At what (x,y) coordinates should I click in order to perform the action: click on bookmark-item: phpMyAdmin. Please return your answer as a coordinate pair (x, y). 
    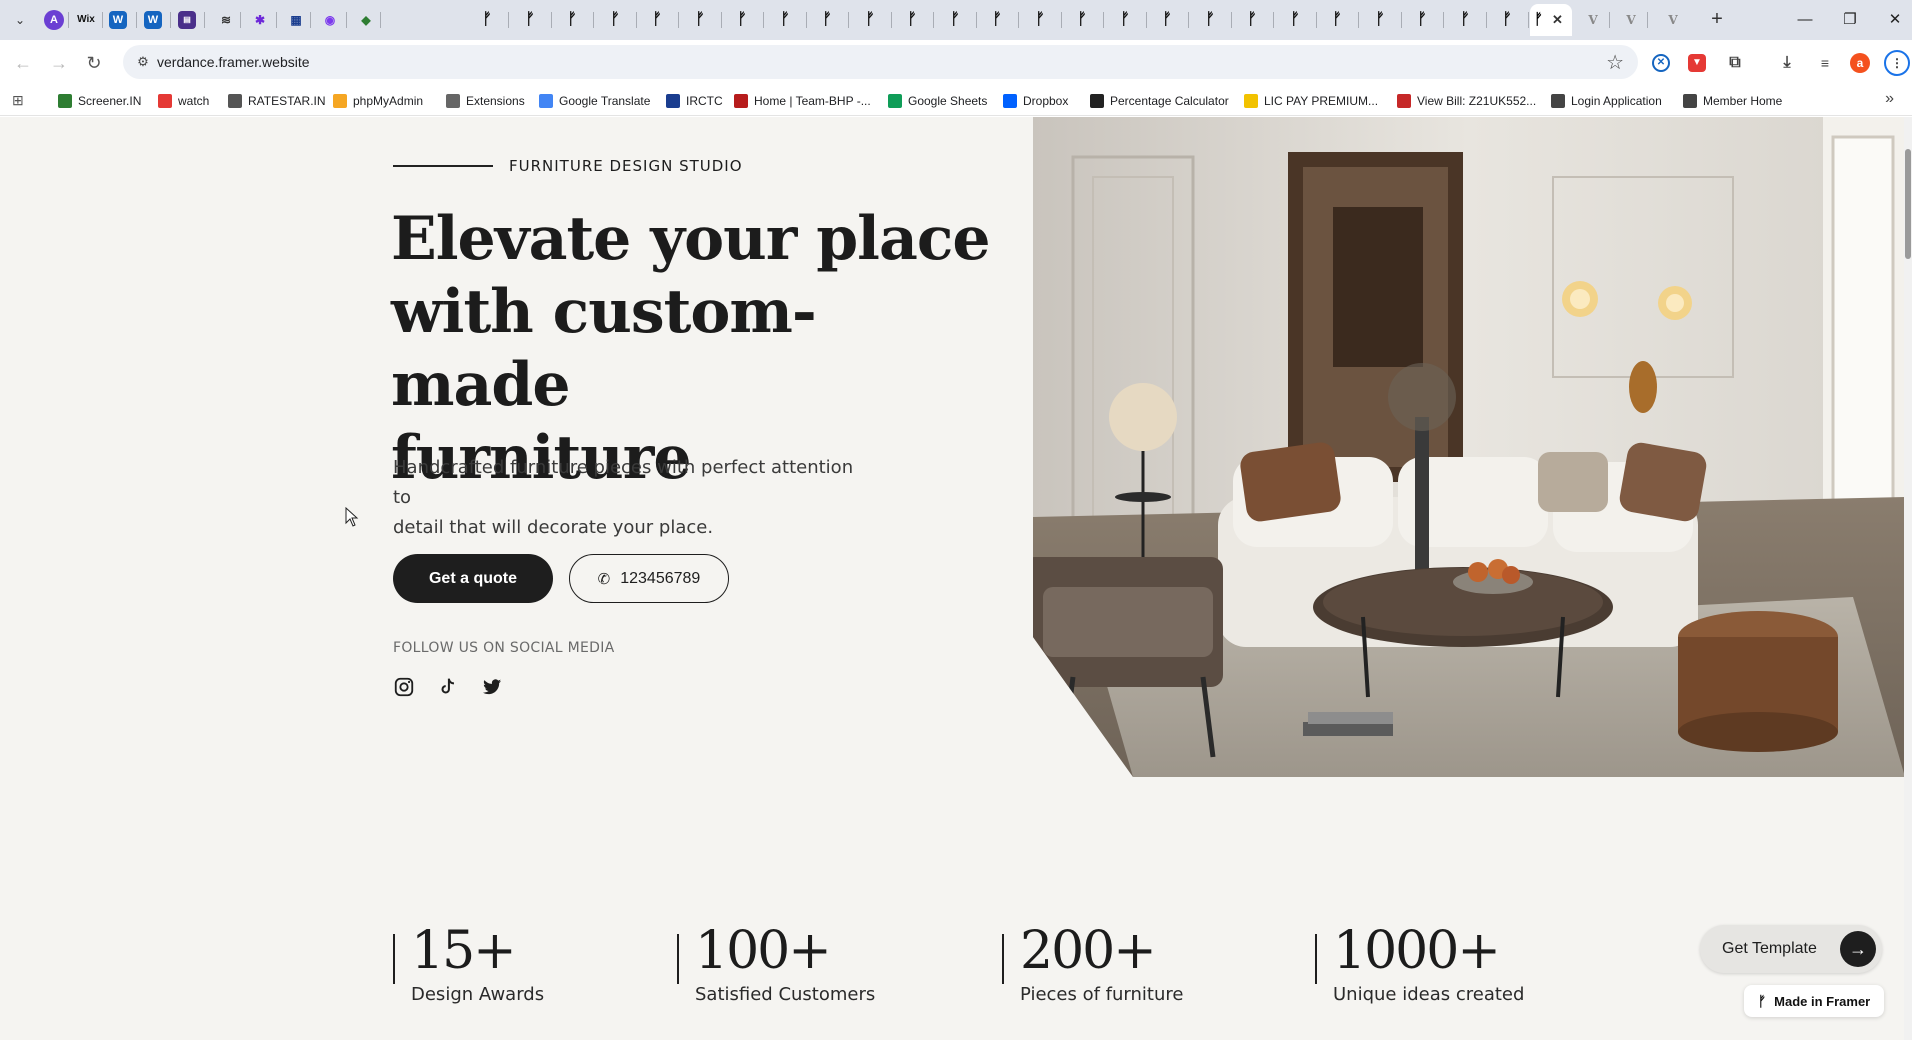
    Looking at the image, I should click on (378, 101).